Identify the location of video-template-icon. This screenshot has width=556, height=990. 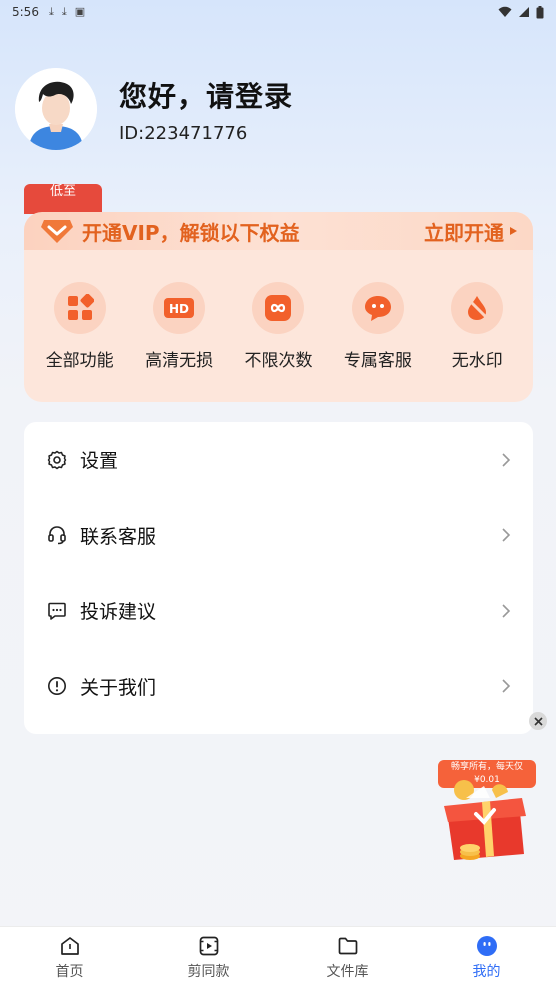
(208, 946).